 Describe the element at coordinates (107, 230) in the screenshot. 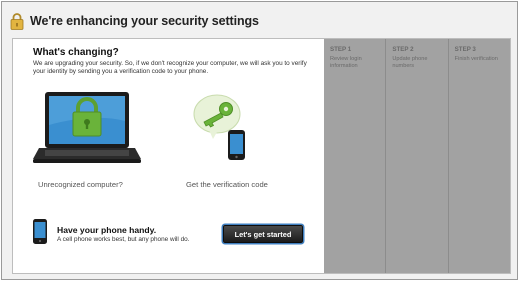

I see `phone-handy-title: Have your phone handy.` at that location.